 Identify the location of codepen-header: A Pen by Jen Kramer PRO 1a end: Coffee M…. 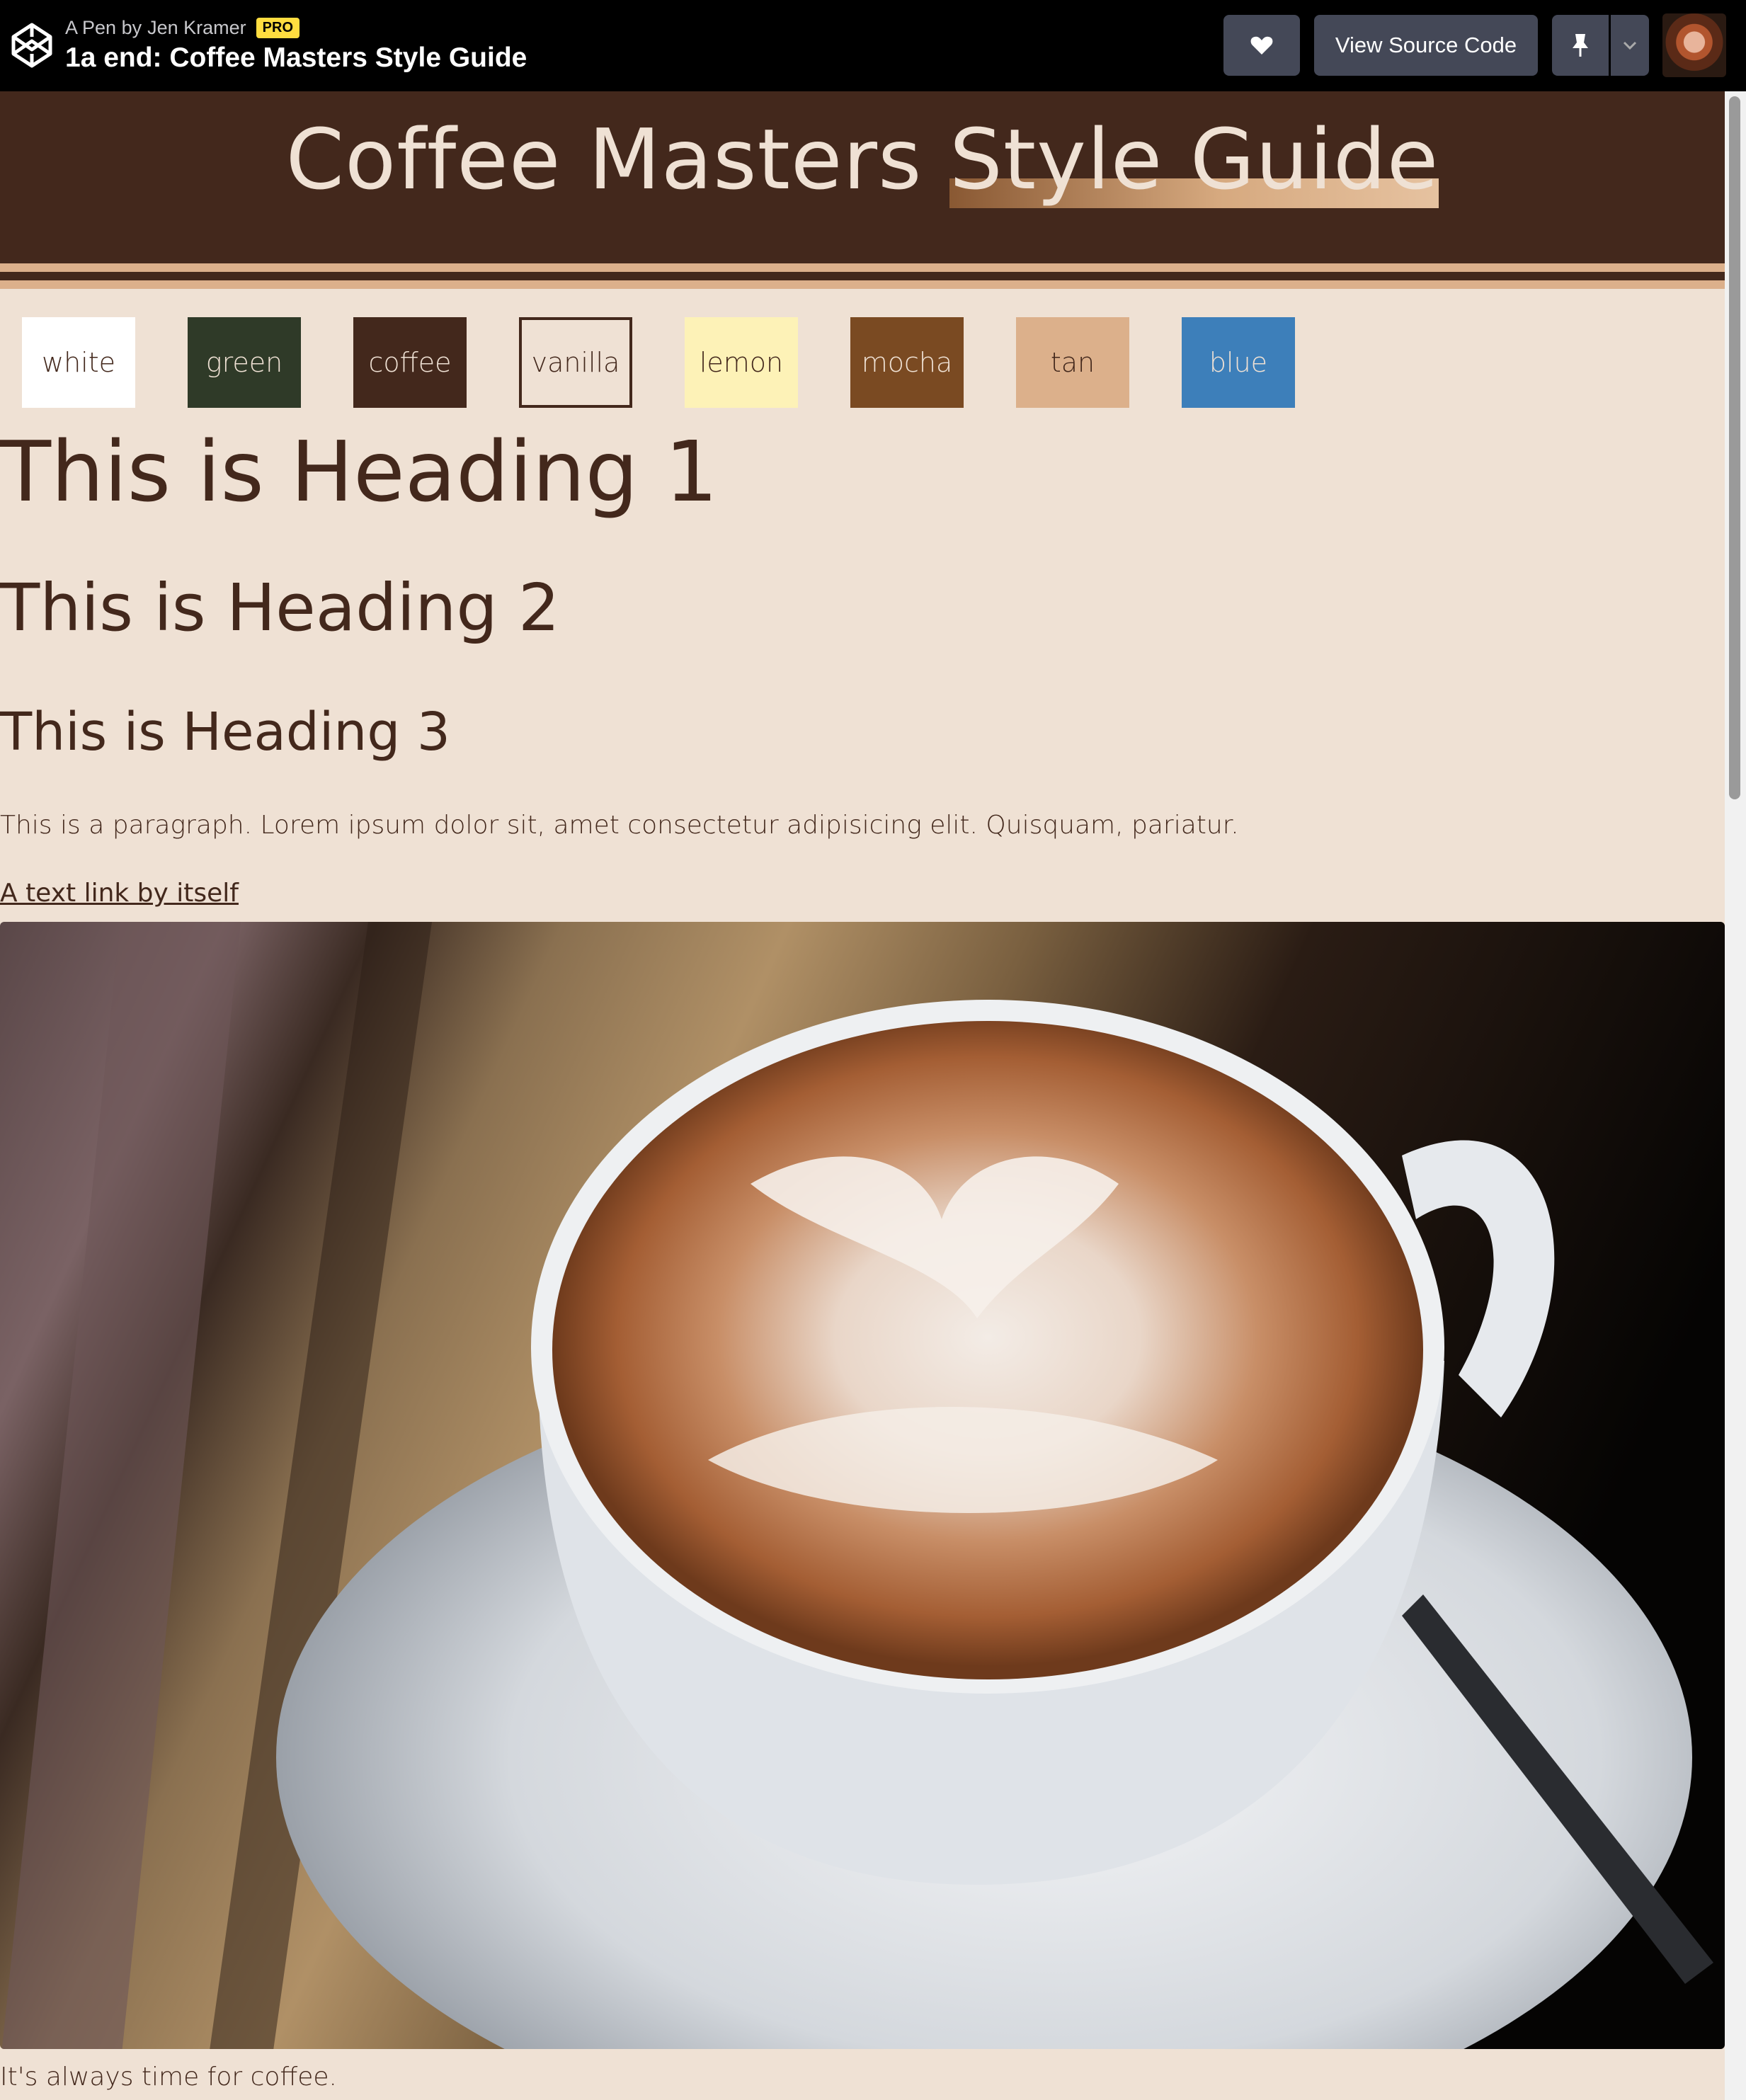
(873, 45).